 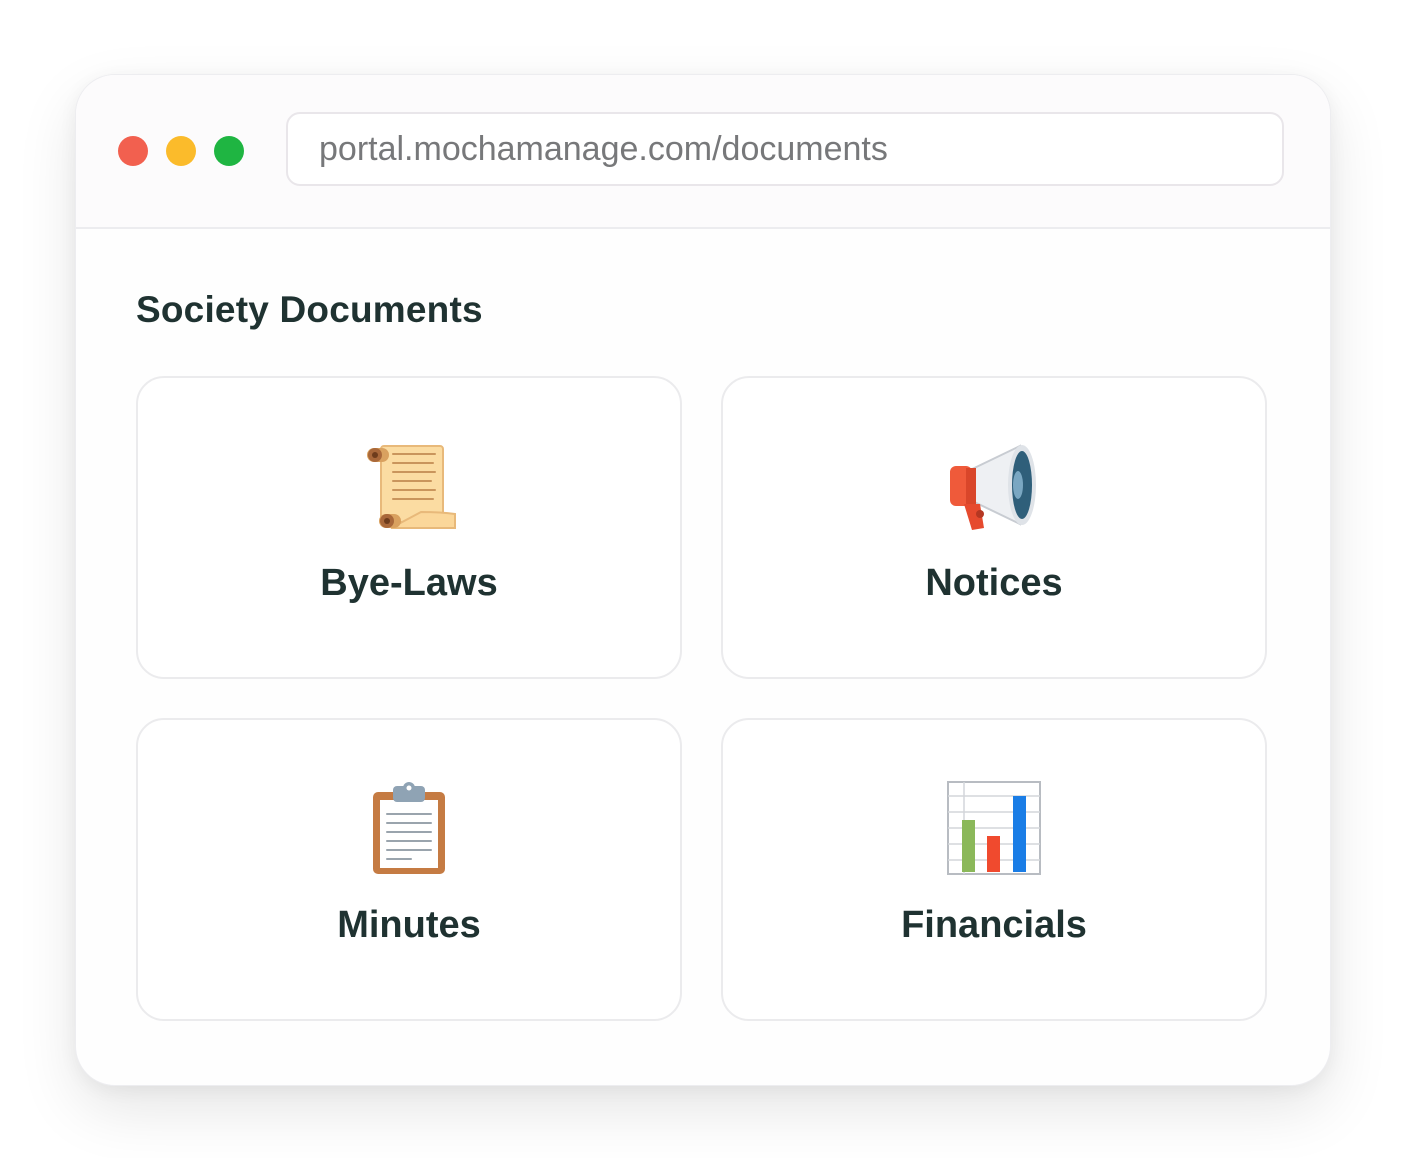 I want to click on card-financials: Financials, so click(x=994, y=869).